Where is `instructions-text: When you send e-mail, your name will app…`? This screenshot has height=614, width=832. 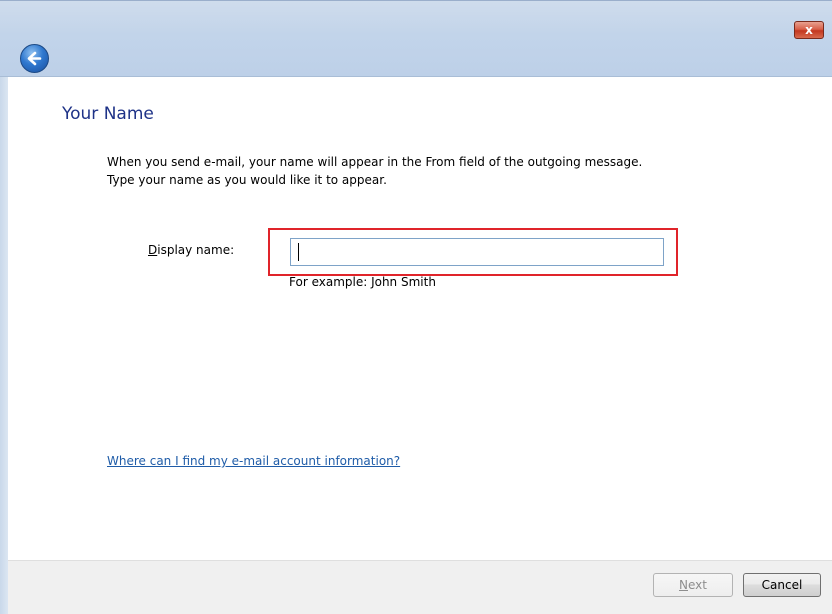 instructions-text: When you send e-mail, your name will app… is located at coordinates (427, 171).